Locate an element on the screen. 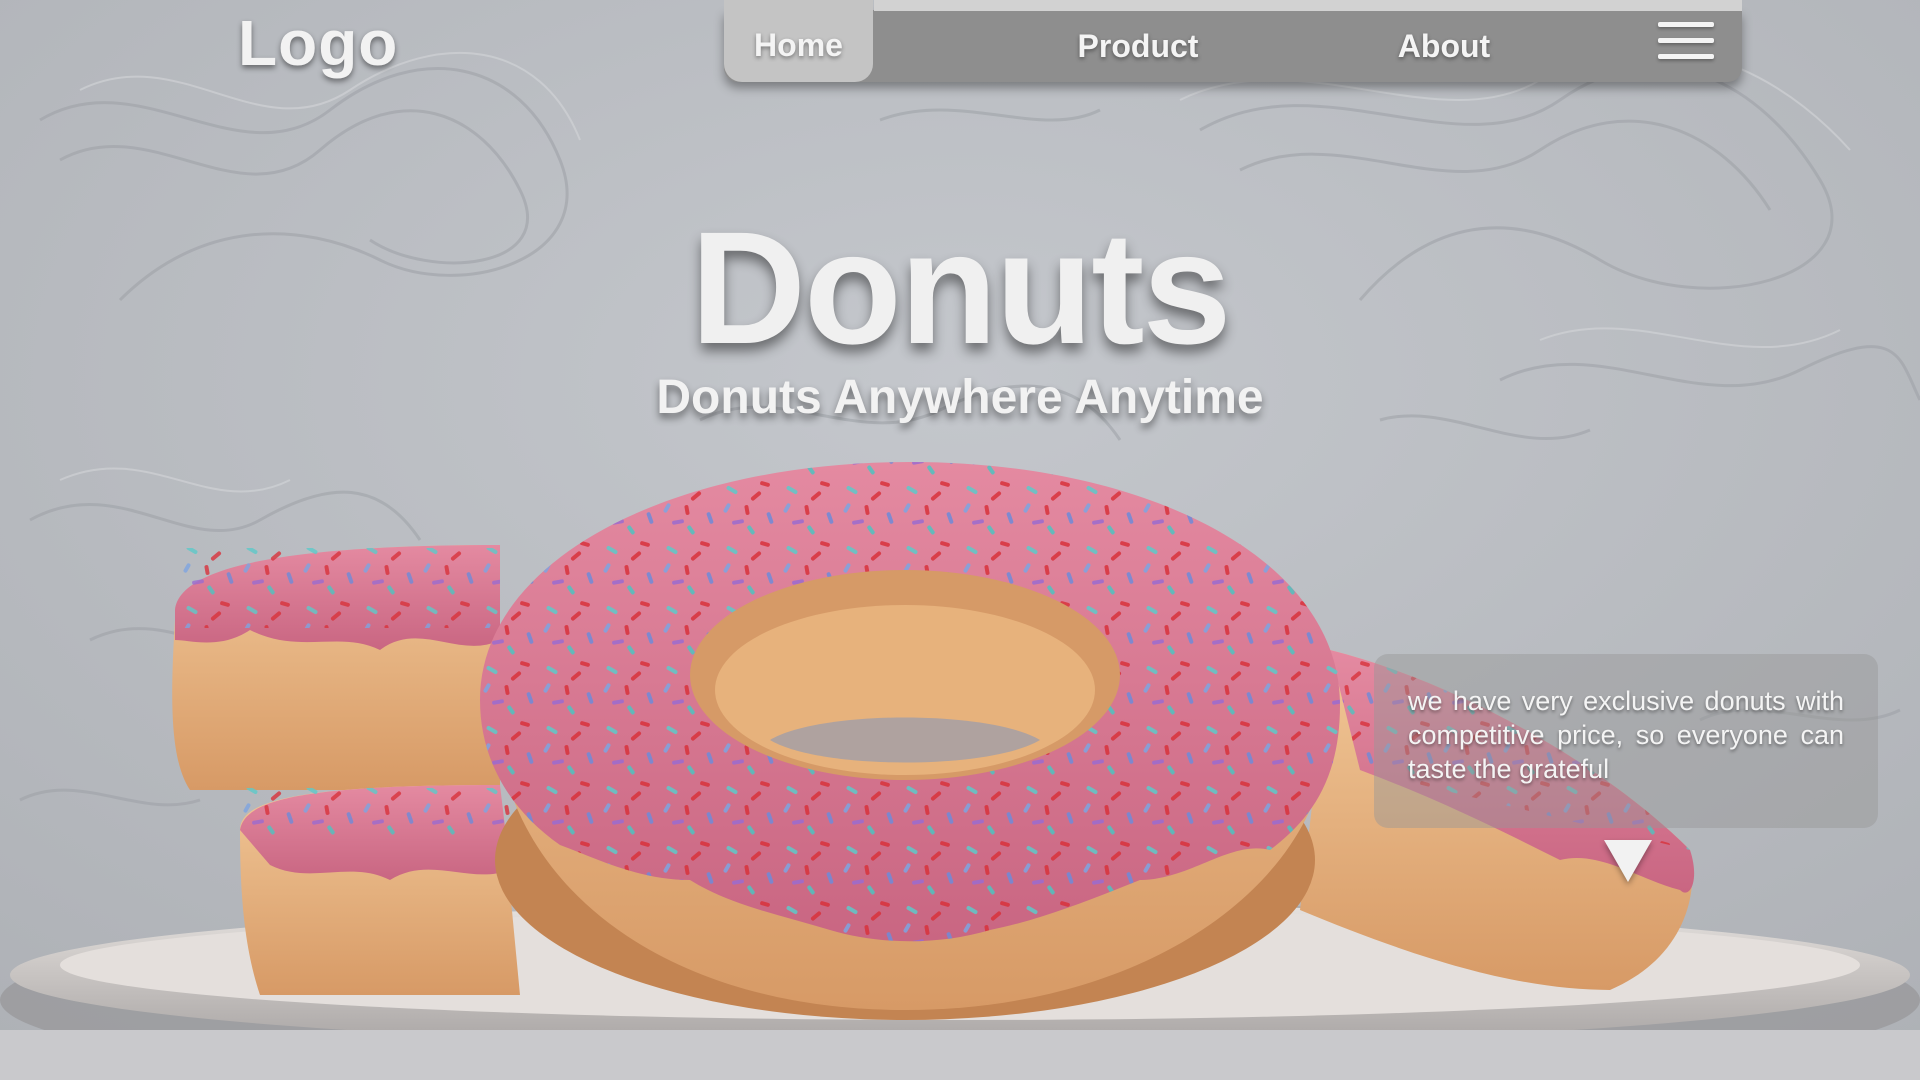  nav-item-product: Product is located at coordinates (1138, 46).